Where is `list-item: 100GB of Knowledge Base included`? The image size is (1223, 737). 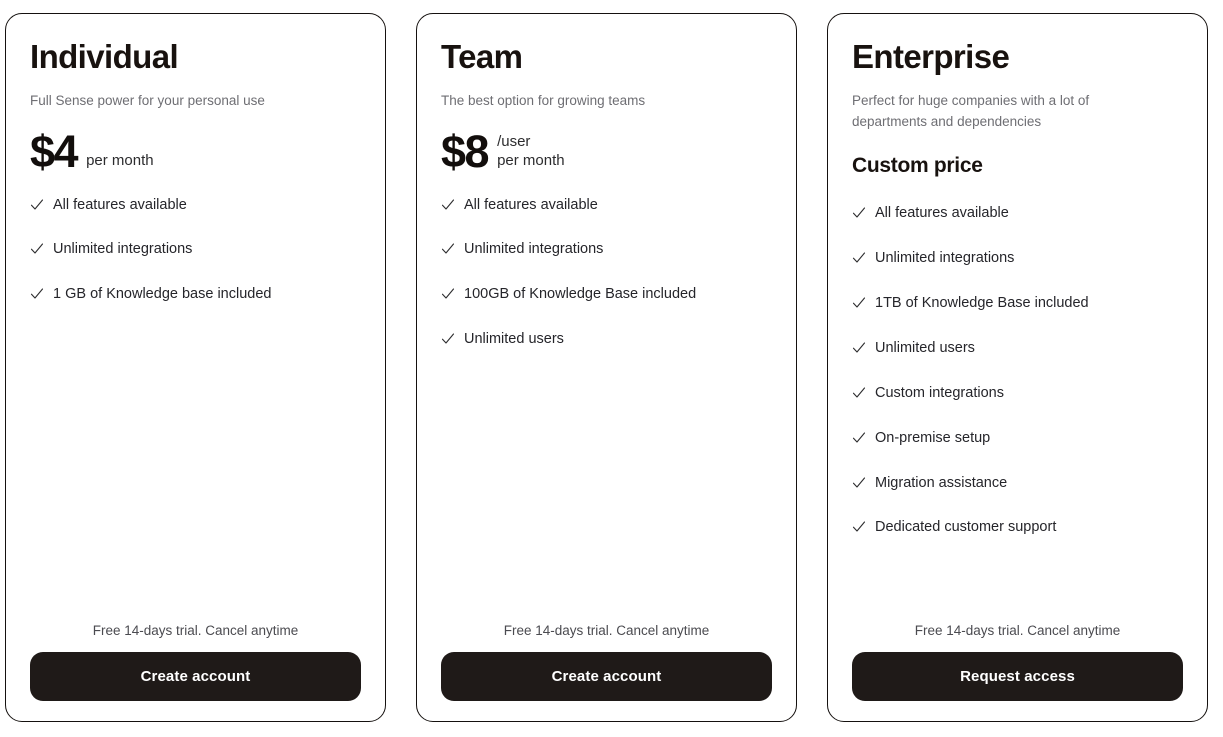
list-item: 100GB of Knowledge Base included is located at coordinates (606, 294).